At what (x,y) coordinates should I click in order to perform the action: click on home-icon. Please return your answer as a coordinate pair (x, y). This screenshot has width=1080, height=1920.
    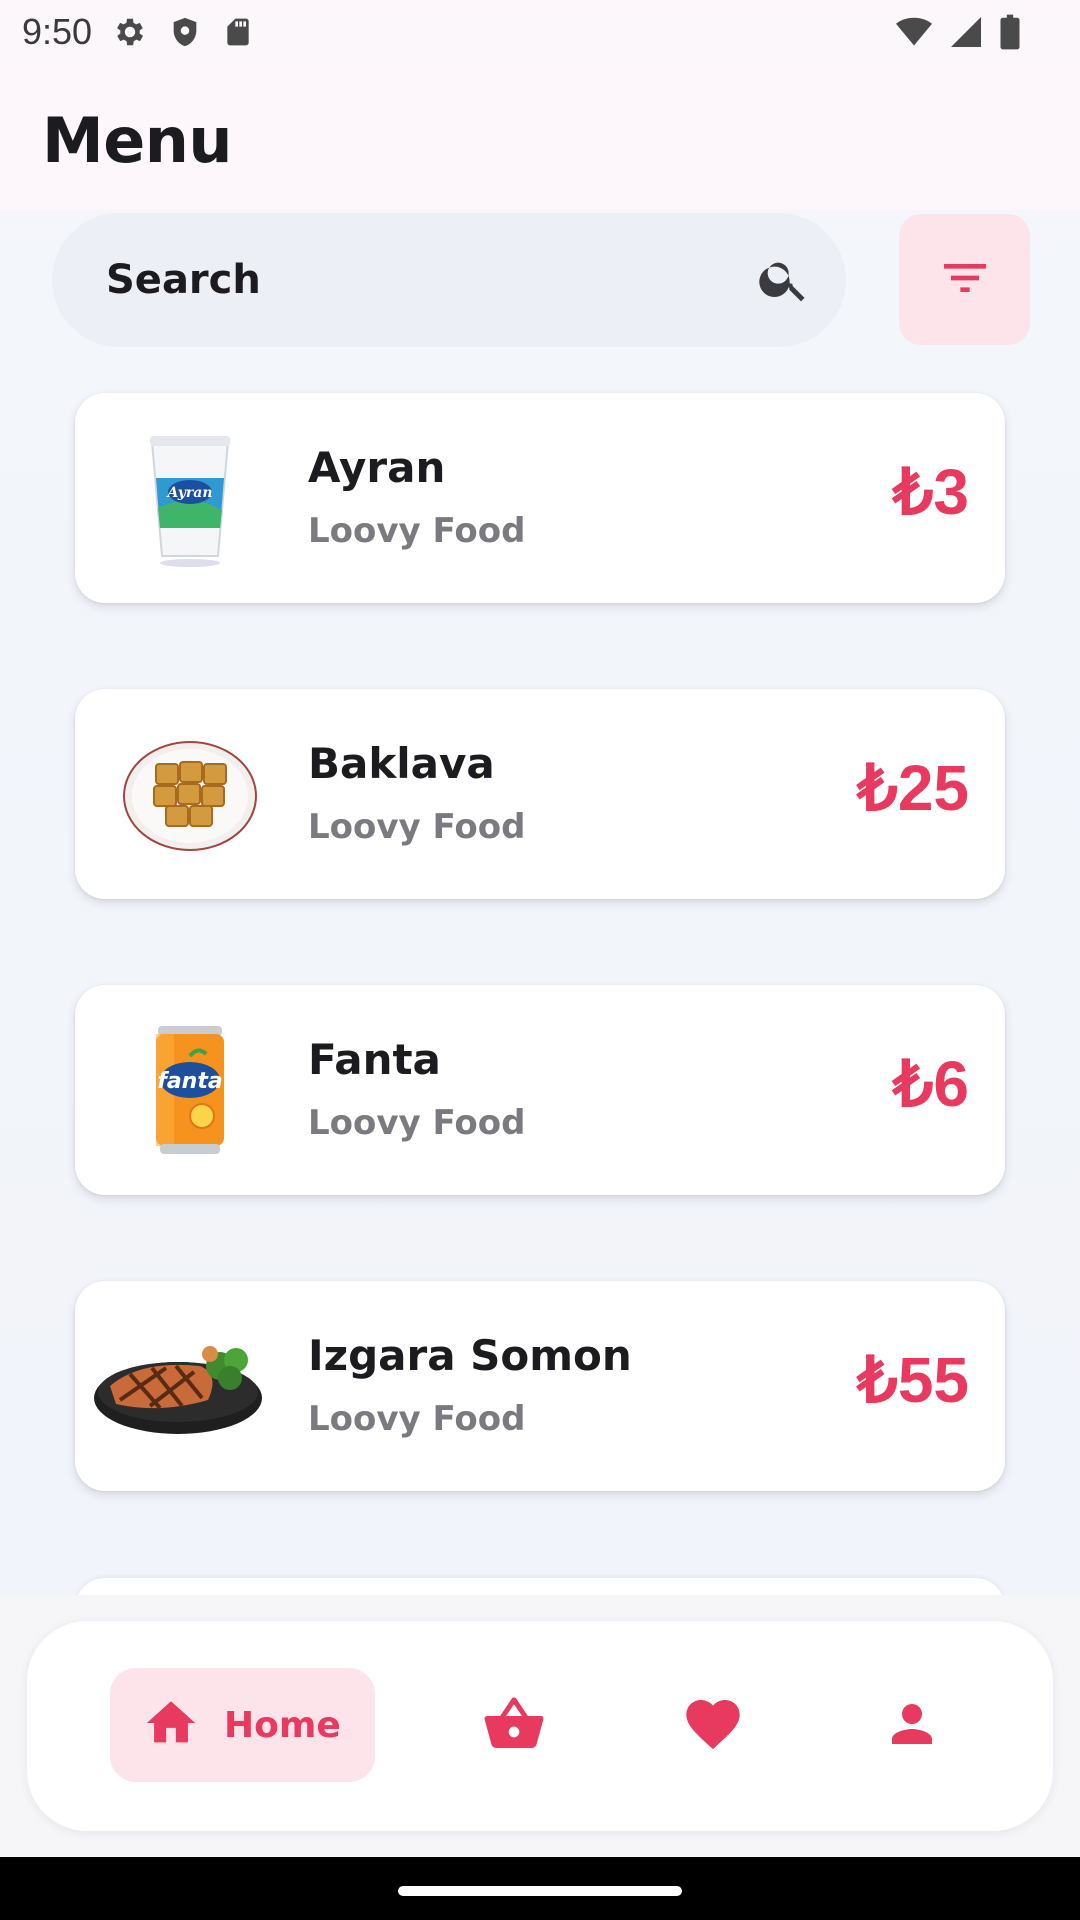
    Looking at the image, I should click on (171, 1725).